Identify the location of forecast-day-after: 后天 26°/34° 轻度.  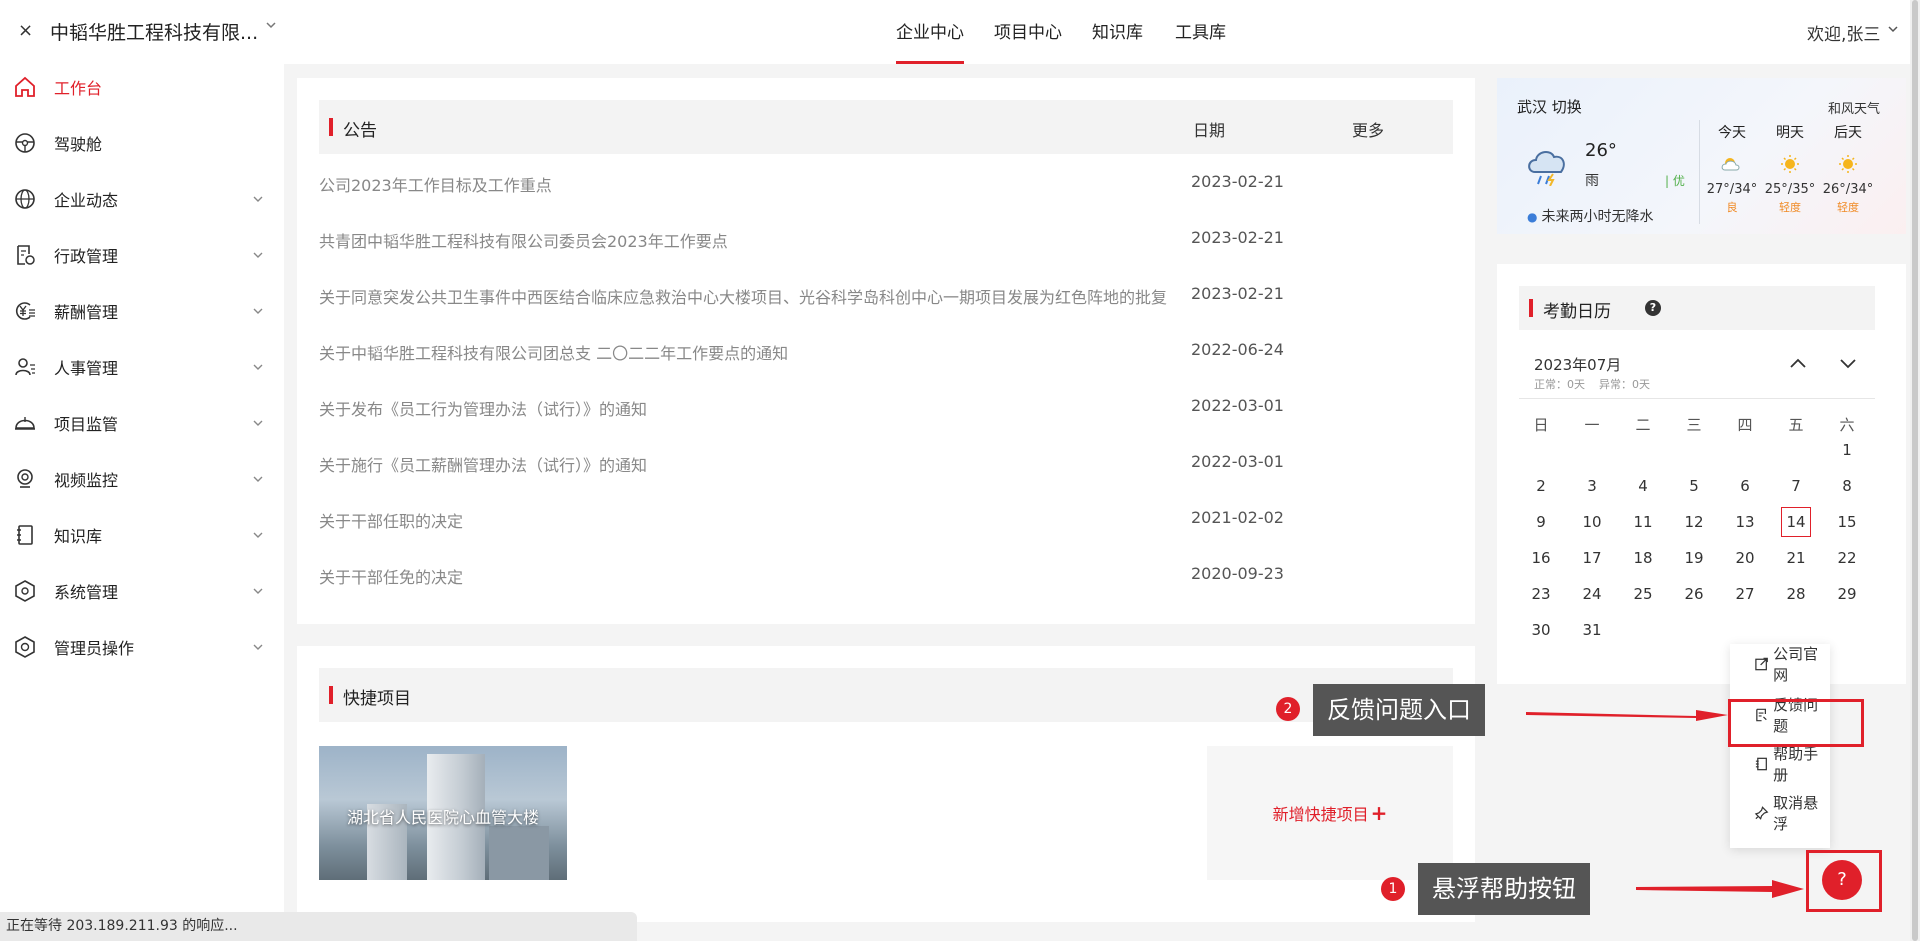
(1848, 168).